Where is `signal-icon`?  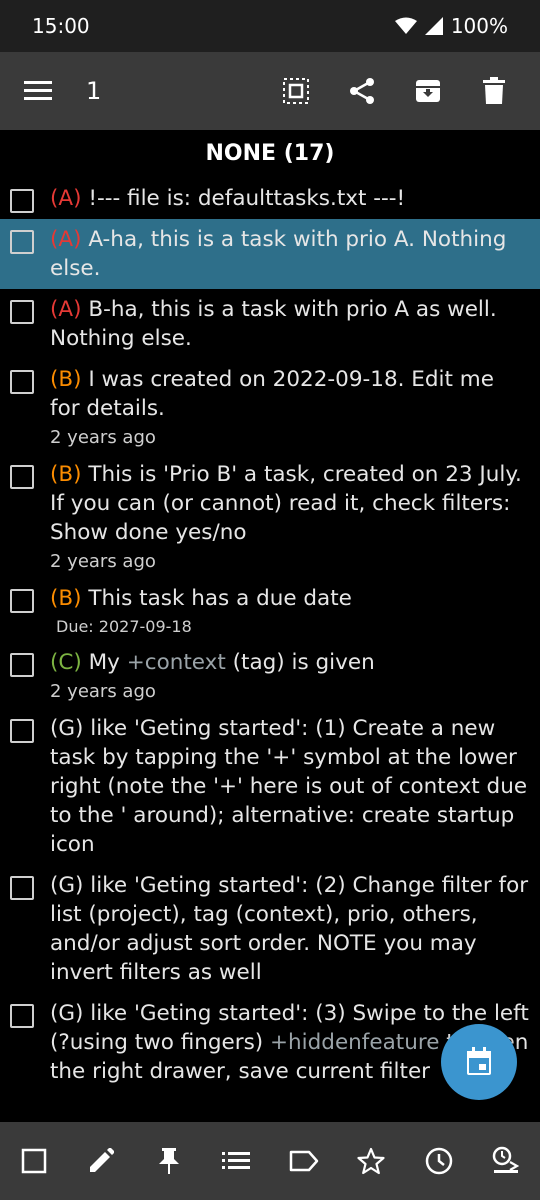
signal-icon is located at coordinates (433, 26).